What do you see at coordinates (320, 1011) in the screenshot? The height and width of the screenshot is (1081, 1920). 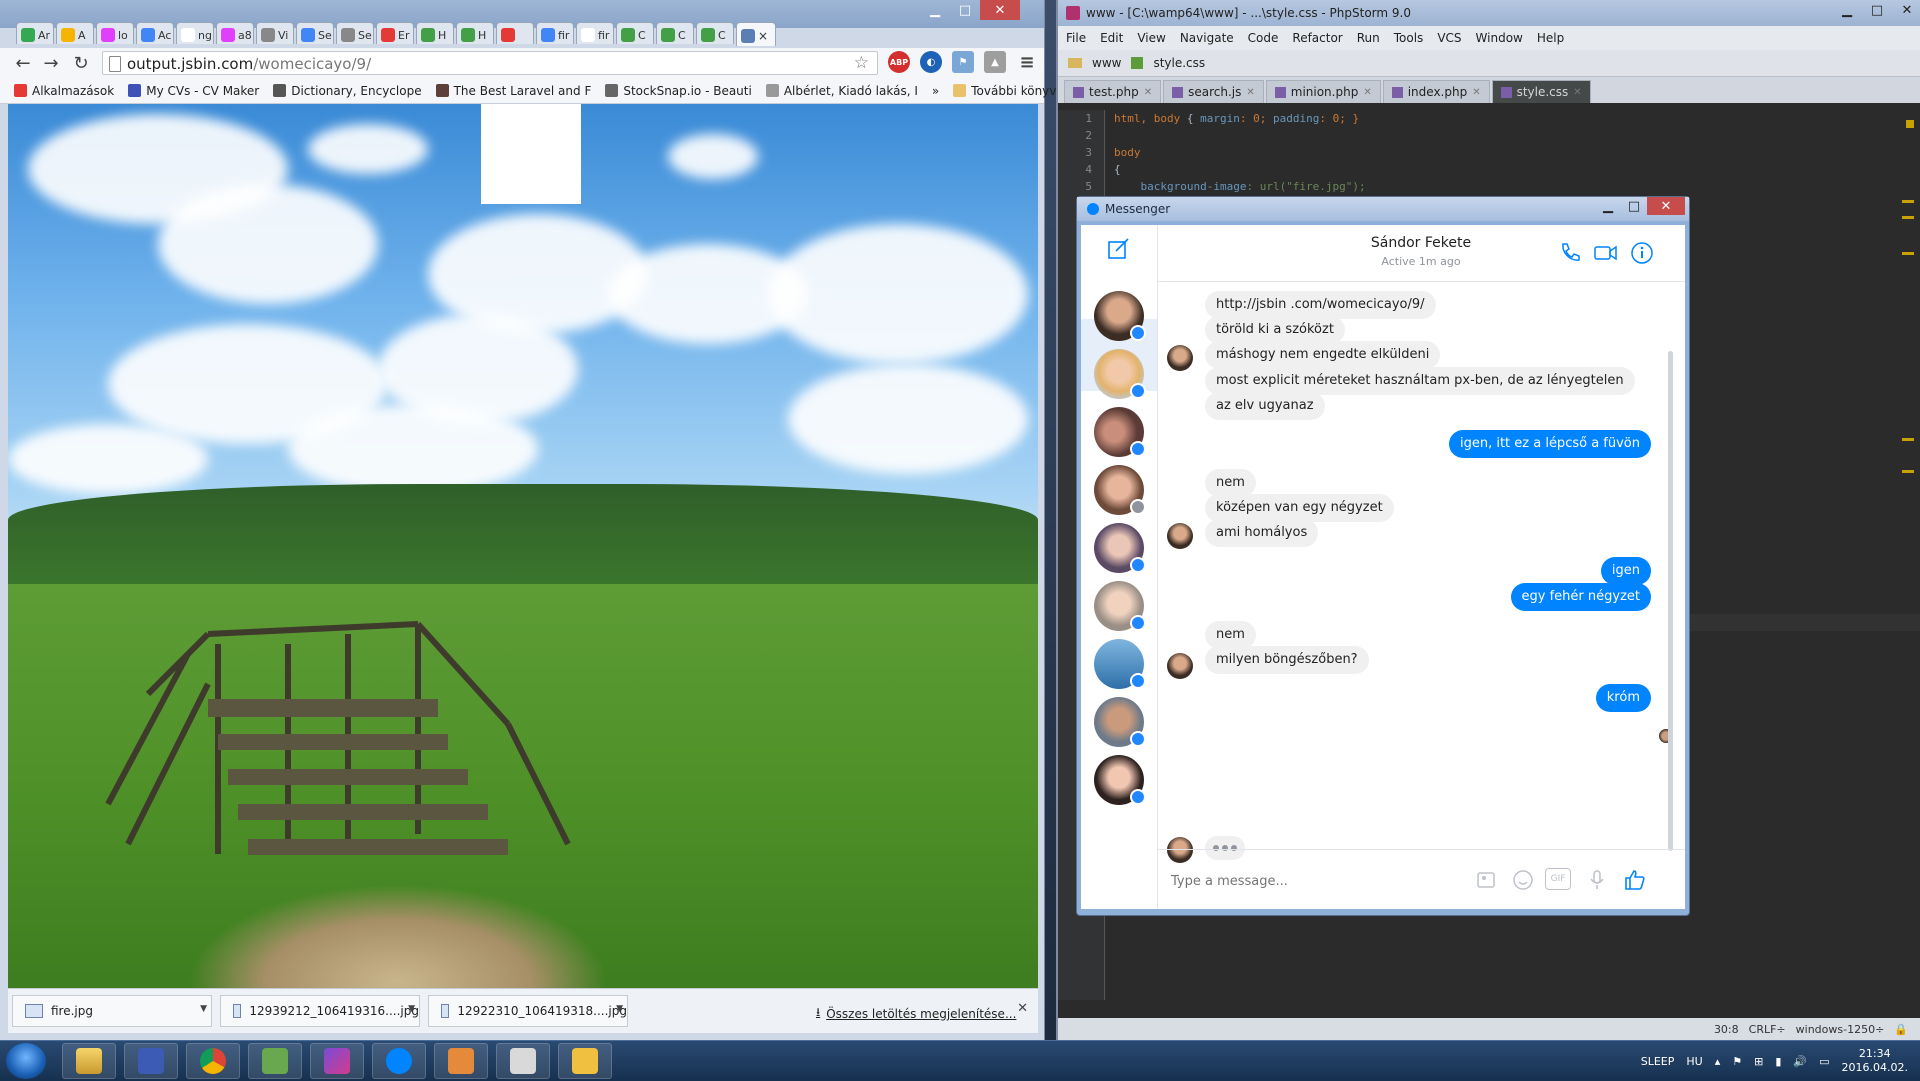 I see `download-item: 12939212_106419316....jpg ▼` at bounding box center [320, 1011].